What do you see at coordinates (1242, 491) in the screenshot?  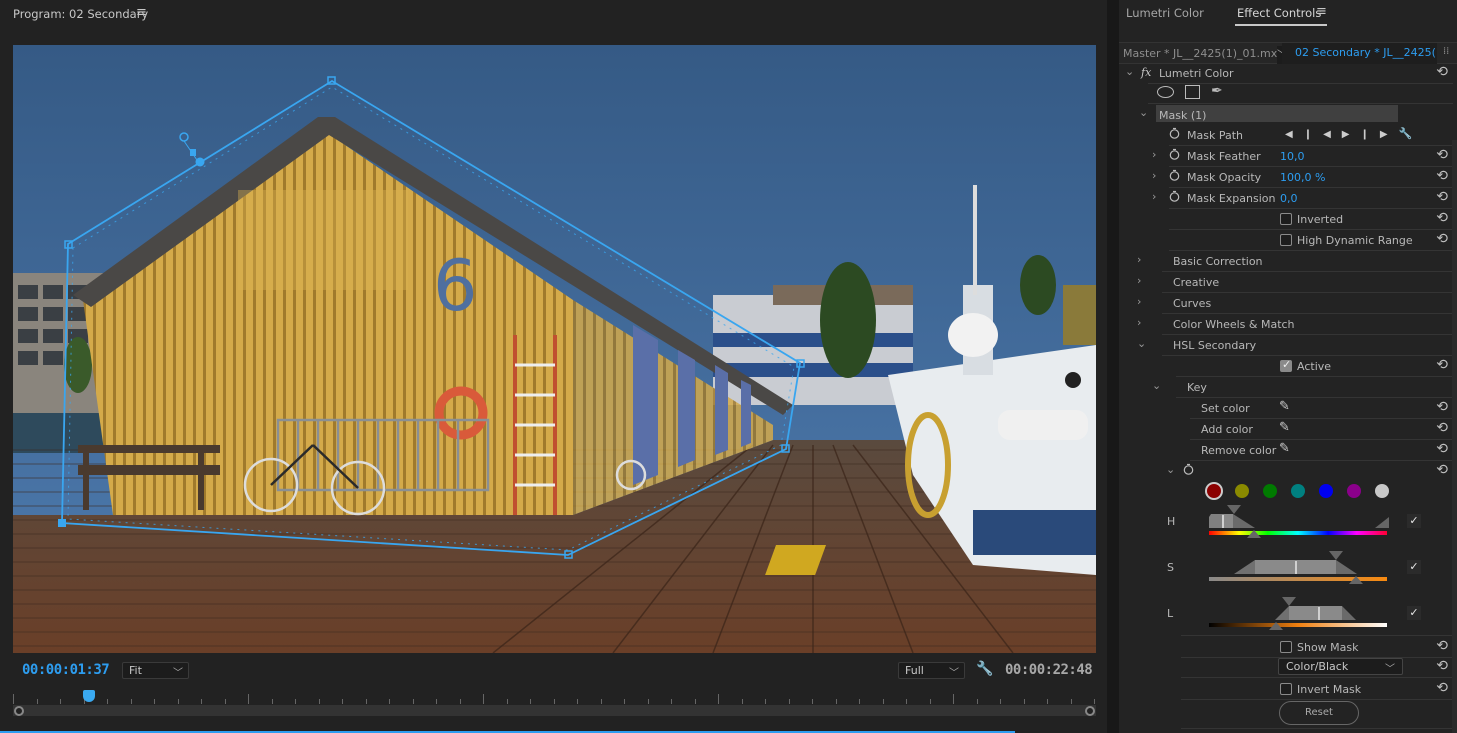 I see `color-preset-yellow` at bounding box center [1242, 491].